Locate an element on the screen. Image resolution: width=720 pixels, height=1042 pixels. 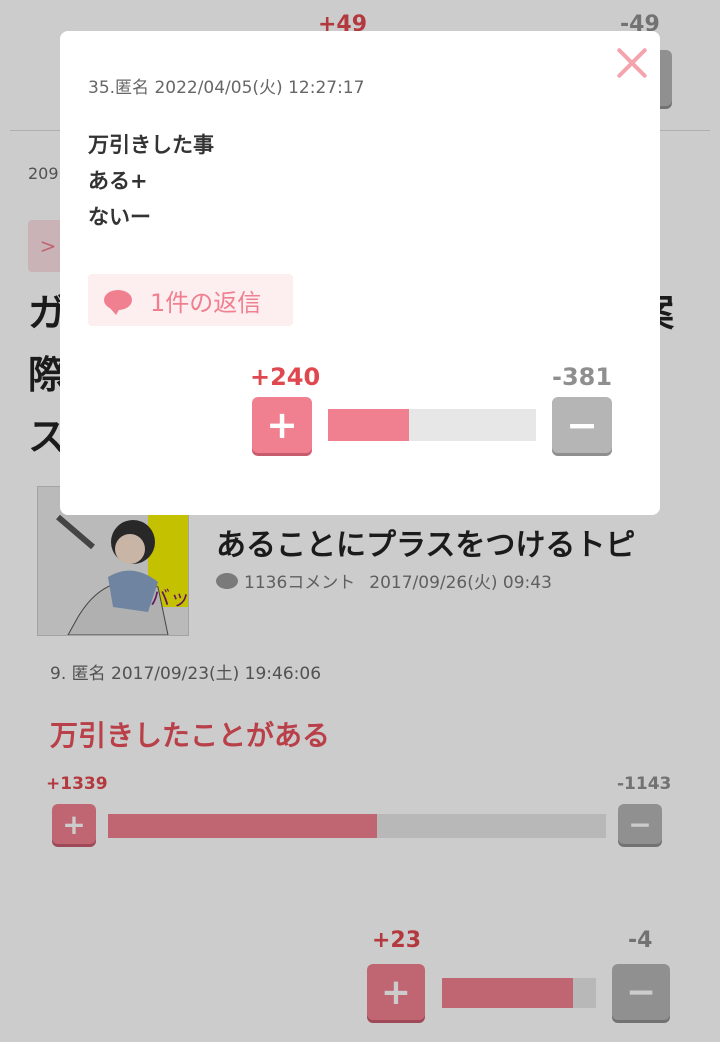
related-topic-comment-count: 1136コメント is located at coordinates (300, 583).